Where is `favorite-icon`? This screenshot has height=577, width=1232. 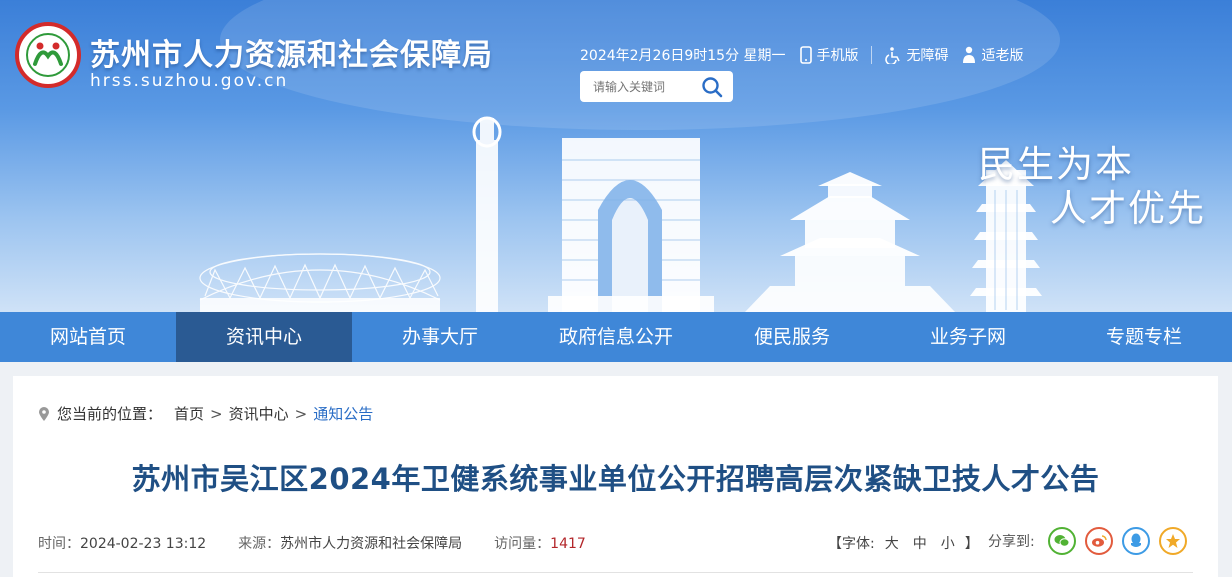 favorite-icon is located at coordinates (1172, 541).